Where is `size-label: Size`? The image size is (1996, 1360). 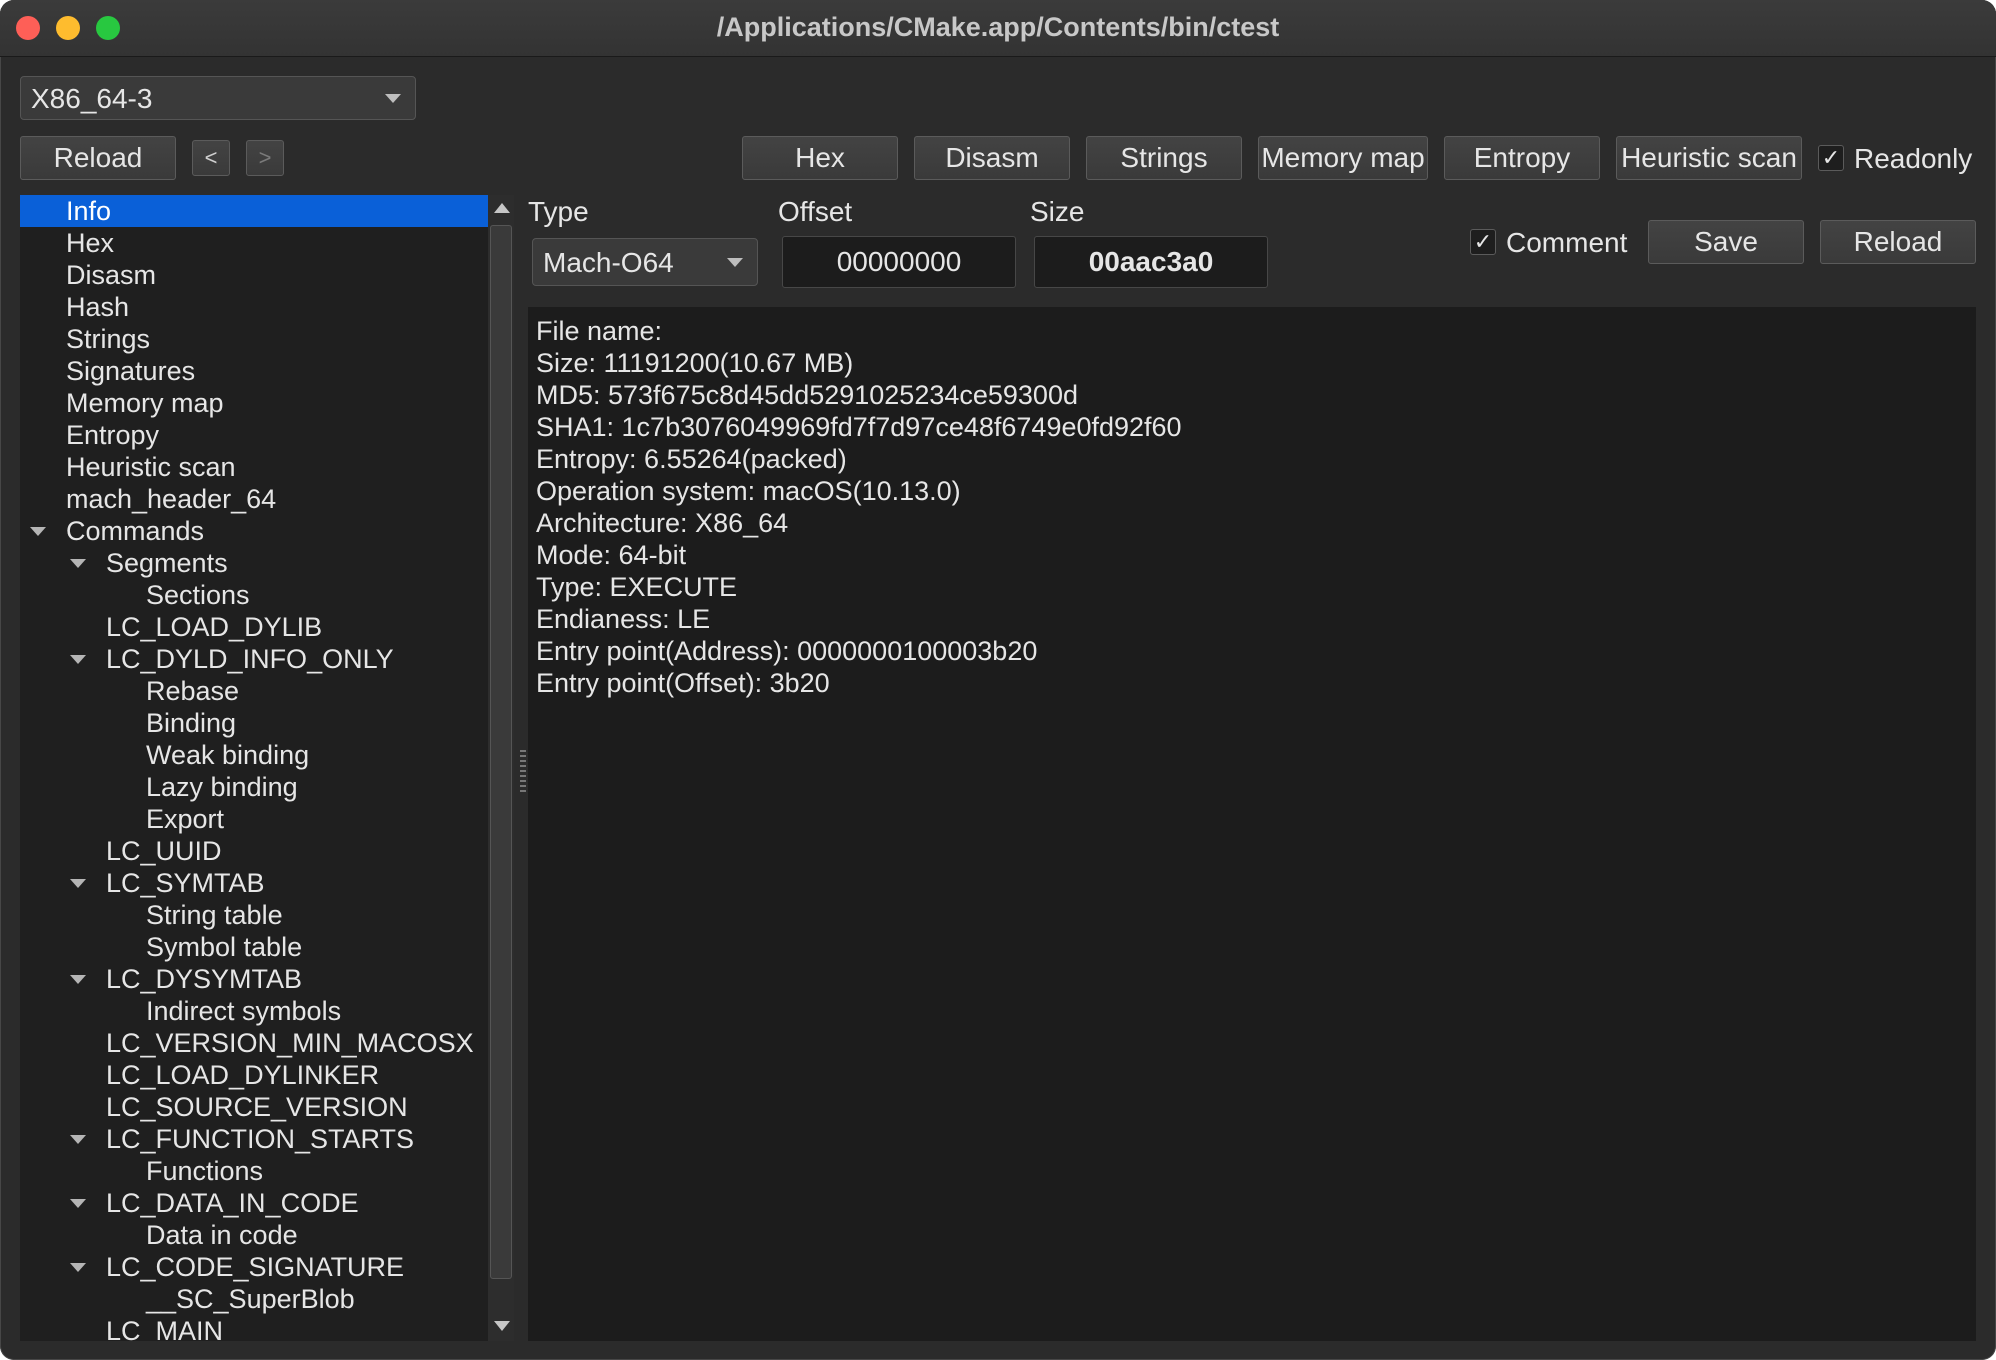
size-label: Size is located at coordinates (1057, 211).